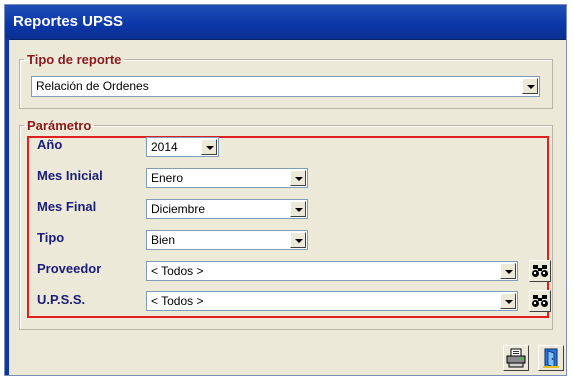 The image size is (574, 378). I want to click on window-left-edge, so click(7, 207).